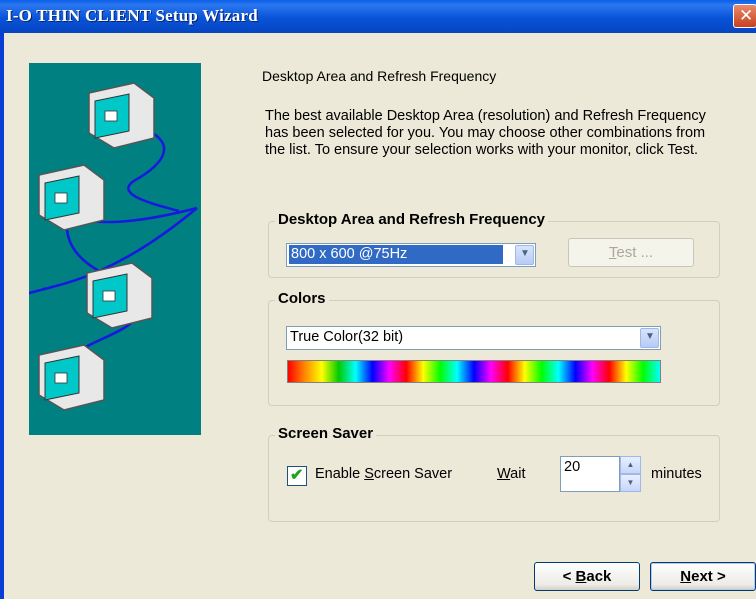 Image resolution: width=756 pixels, height=599 pixels. Describe the element at coordinates (340, 474) in the screenshot. I see `enable-label-pre: Enable` at that location.